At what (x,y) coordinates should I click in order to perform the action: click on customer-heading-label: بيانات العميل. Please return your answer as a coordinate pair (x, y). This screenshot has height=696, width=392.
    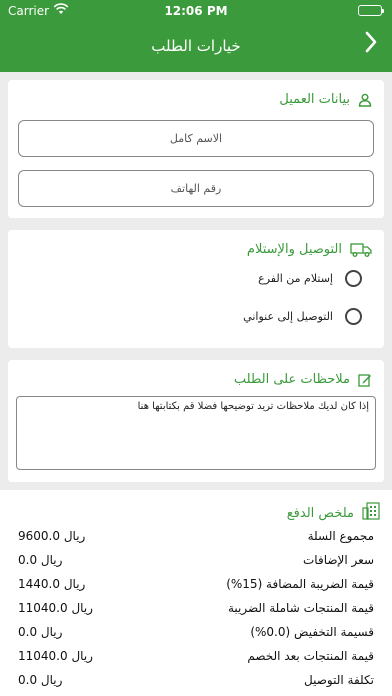
    Looking at the image, I should click on (314, 99).